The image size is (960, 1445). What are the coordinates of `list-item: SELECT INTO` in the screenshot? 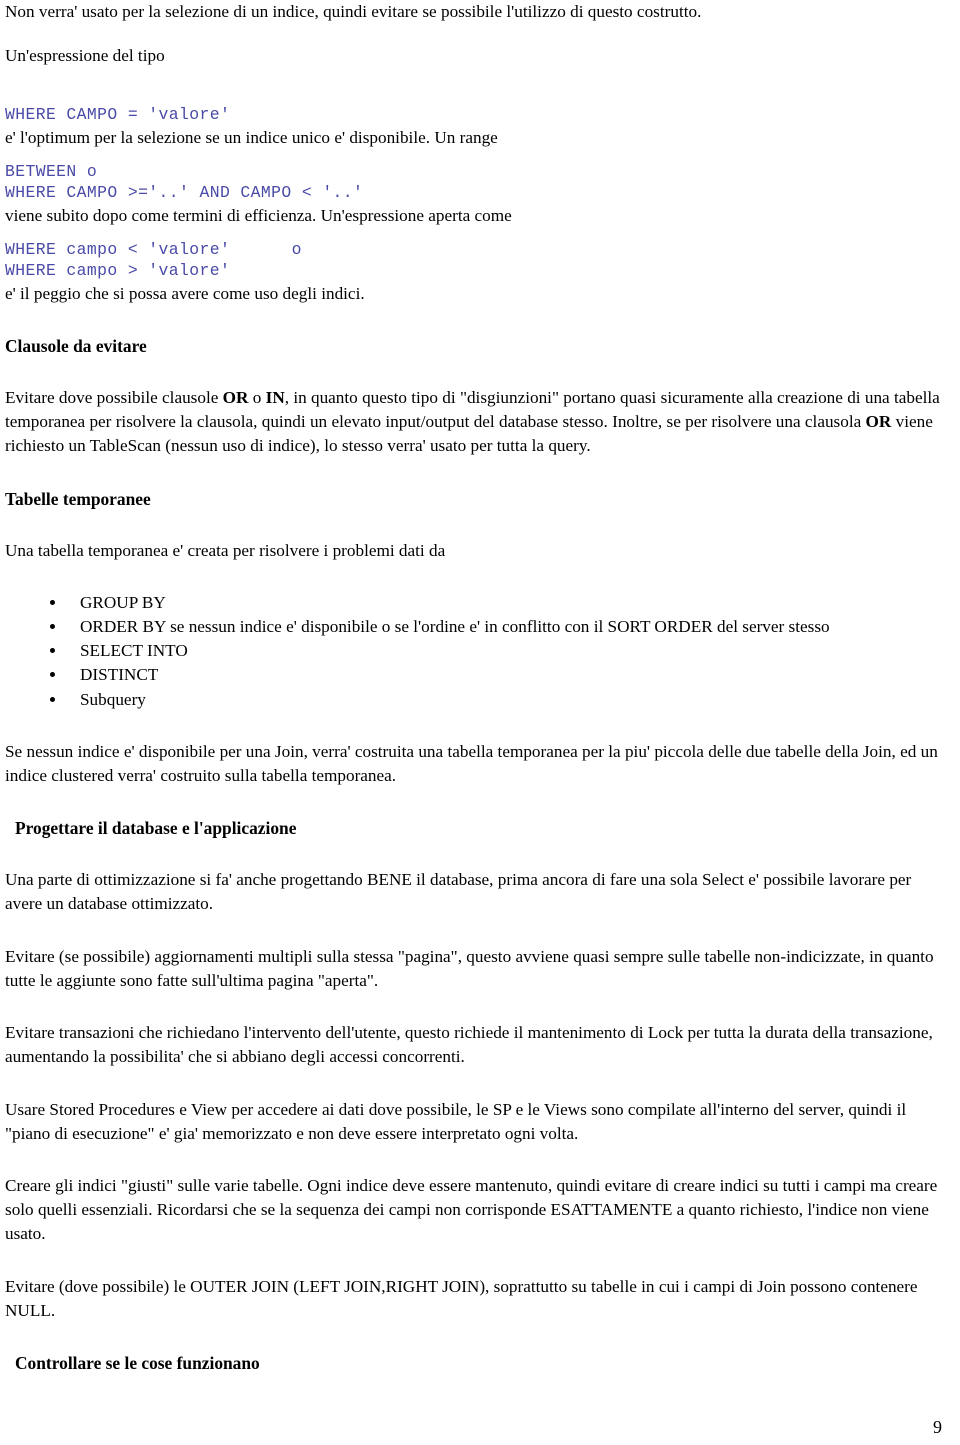 It's located at (477, 651).